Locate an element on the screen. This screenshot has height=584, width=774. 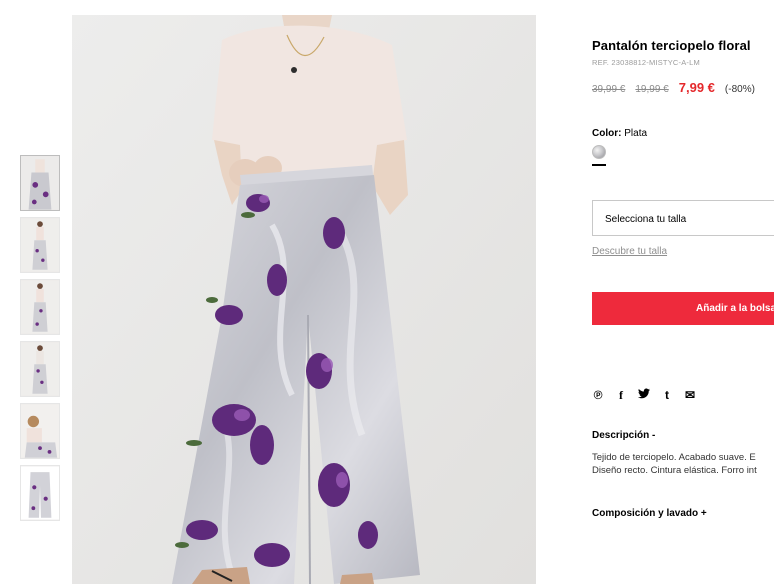
thumbnail-gallery is located at coordinates (40, 341).